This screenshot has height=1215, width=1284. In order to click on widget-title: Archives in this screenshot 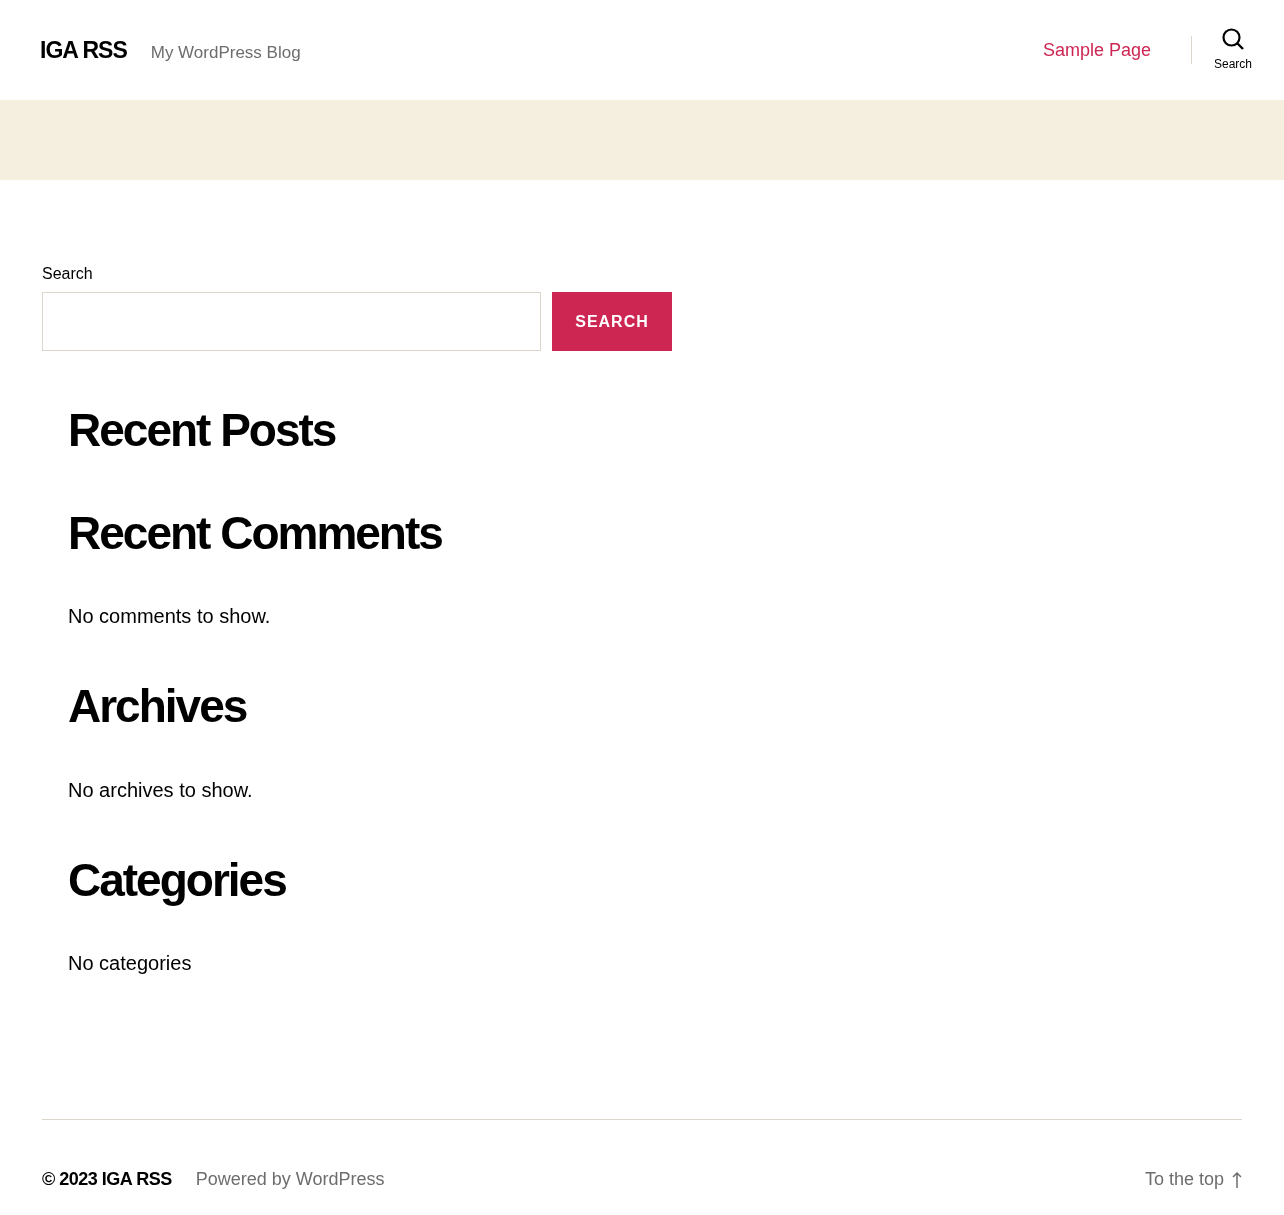, I will do `click(158, 707)`.